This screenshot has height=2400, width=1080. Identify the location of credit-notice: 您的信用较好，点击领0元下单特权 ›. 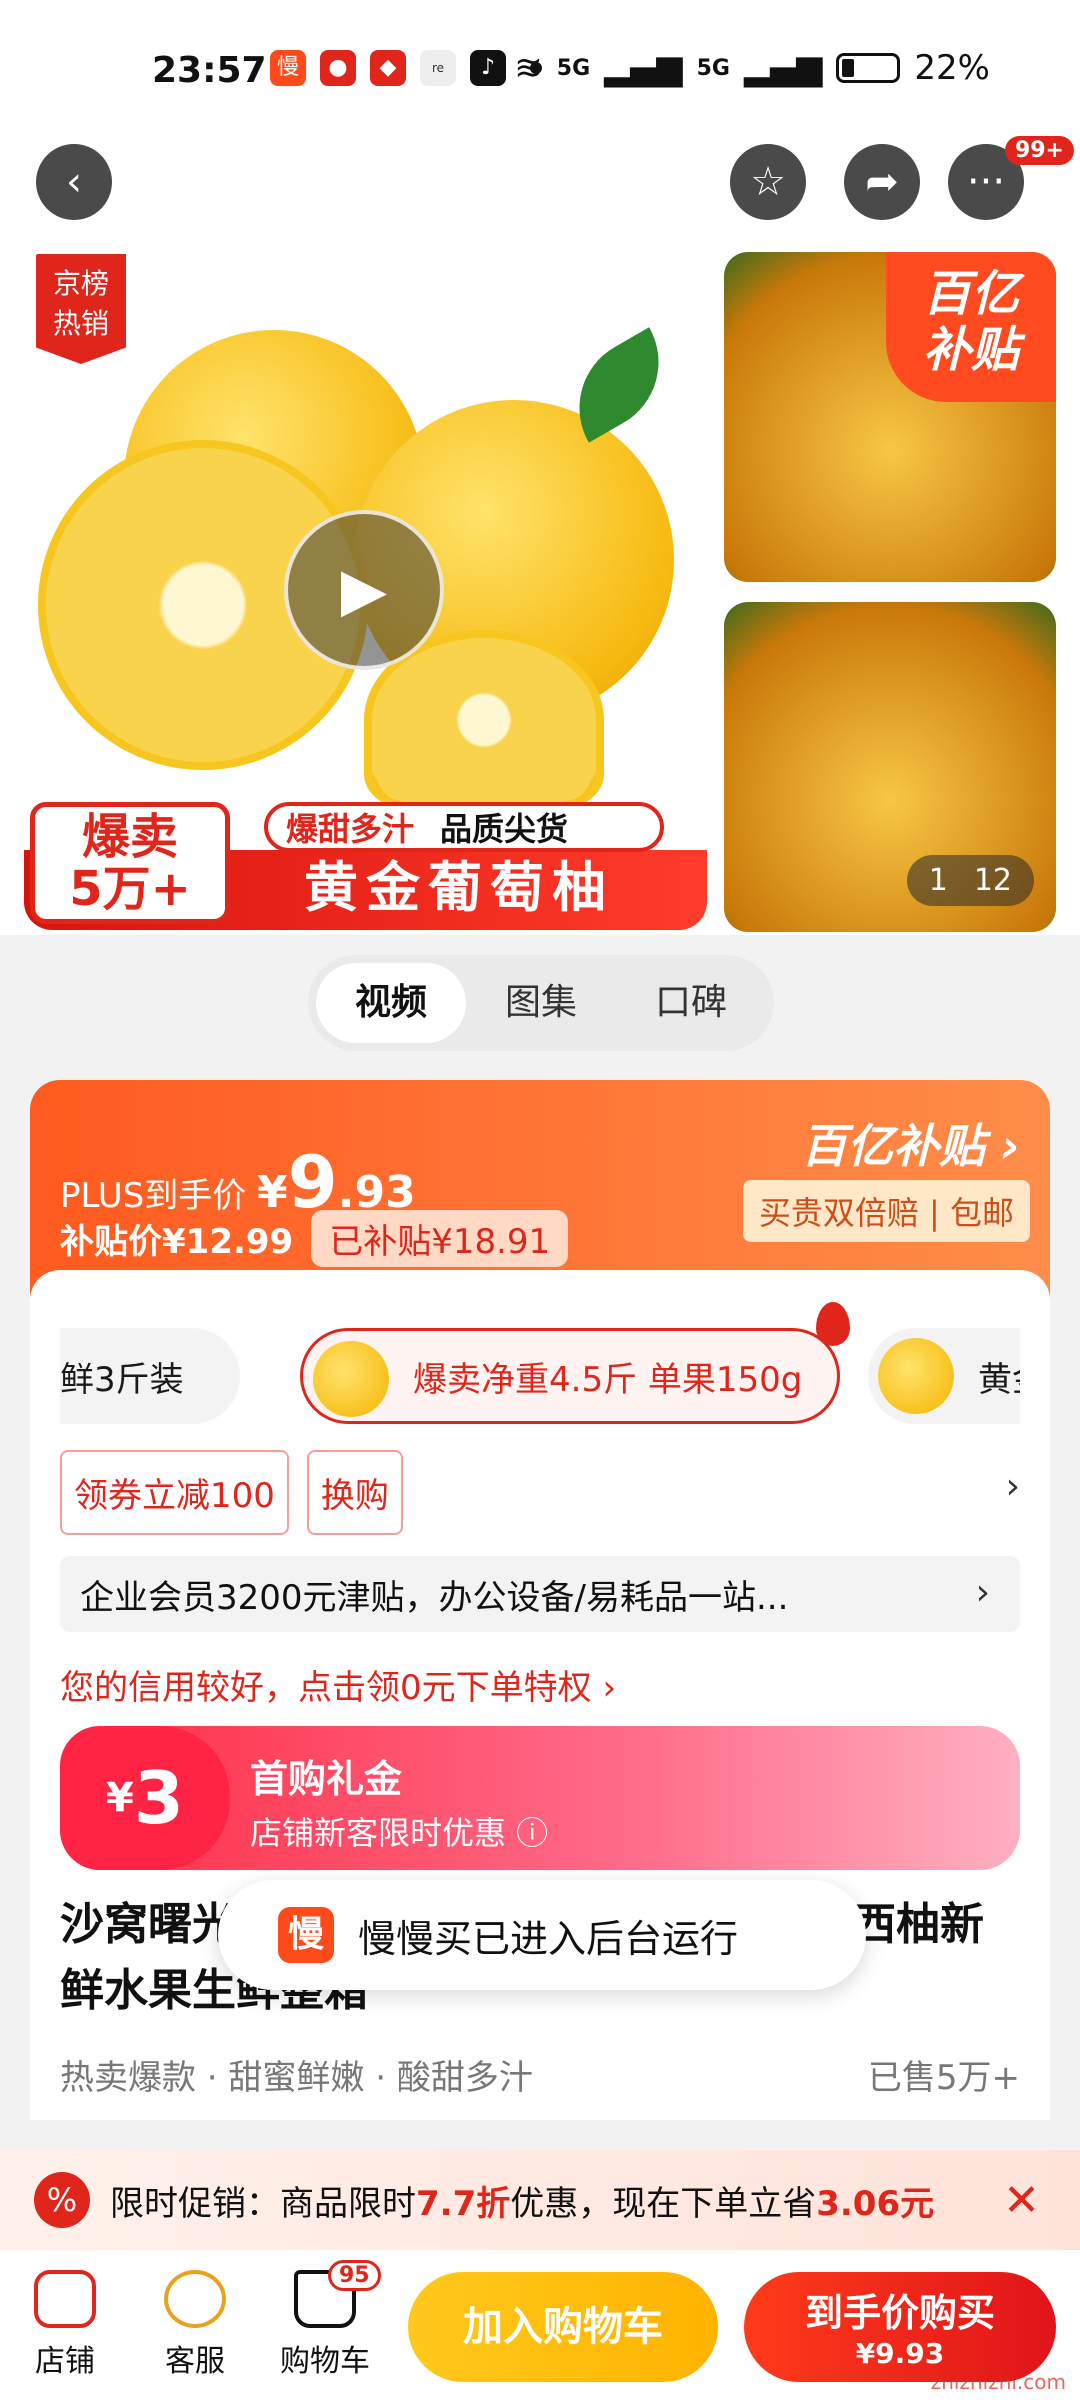
(338, 1684).